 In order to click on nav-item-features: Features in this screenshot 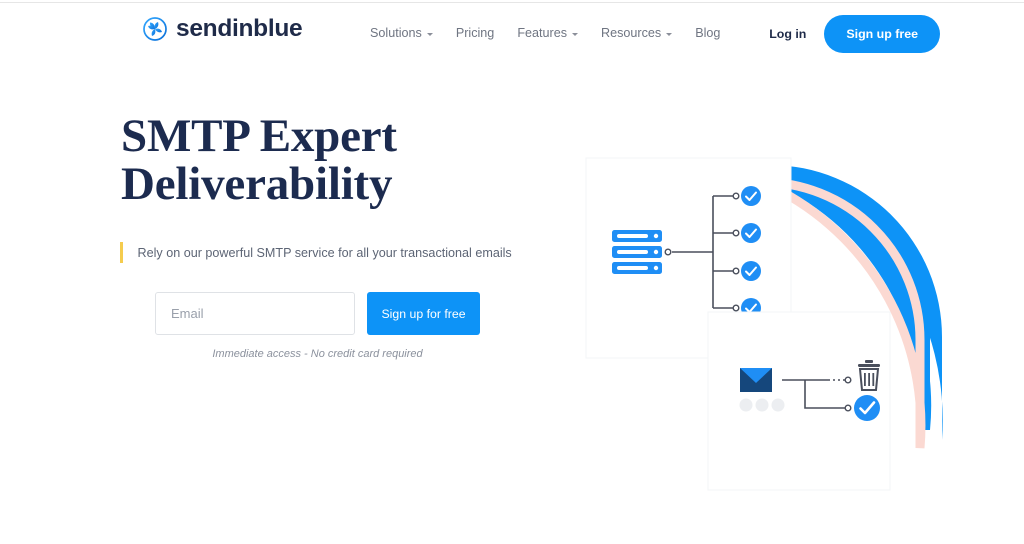, I will do `click(548, 33)`.